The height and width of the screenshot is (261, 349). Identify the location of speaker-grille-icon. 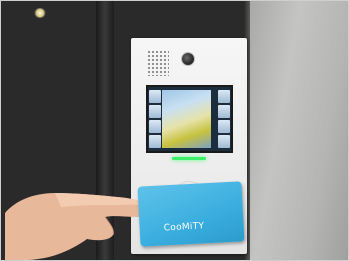
(158, 63).